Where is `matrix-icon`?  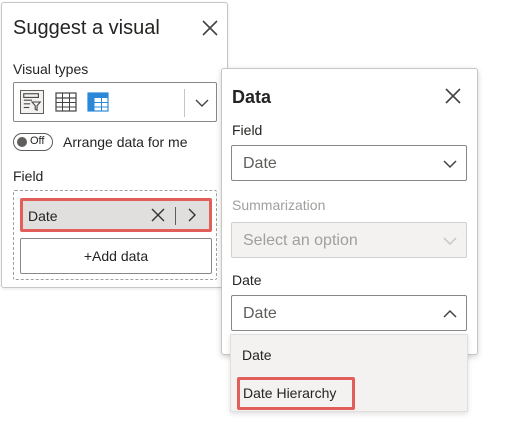 matrix-icon is located at coordinates (98, 102).